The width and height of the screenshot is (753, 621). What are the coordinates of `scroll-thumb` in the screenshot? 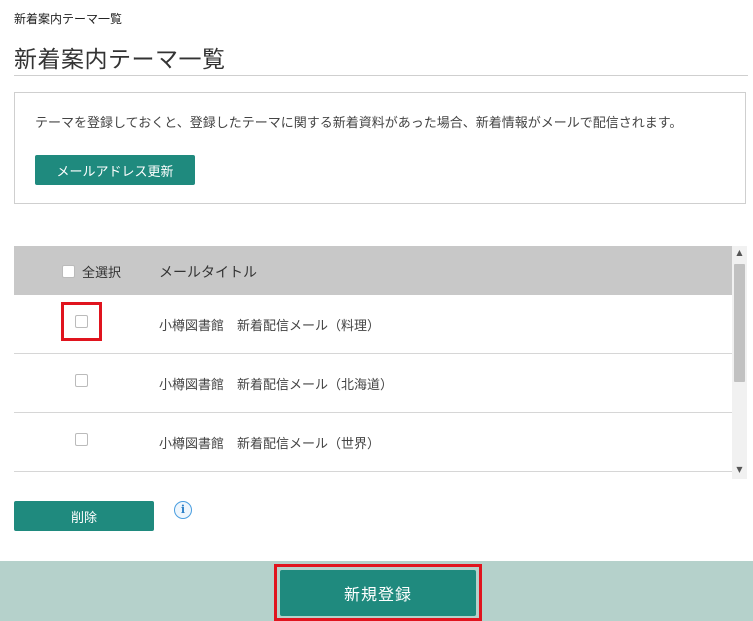 It's located at (739, 323).